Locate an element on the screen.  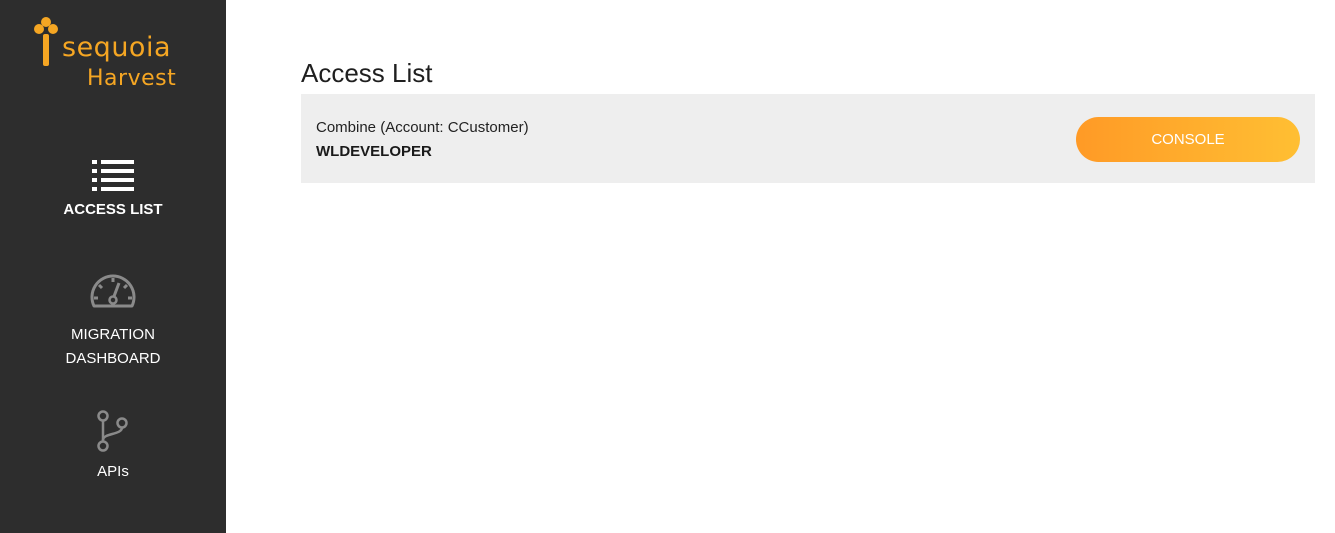
page-title: Access List is located at coordinates (367, 73).